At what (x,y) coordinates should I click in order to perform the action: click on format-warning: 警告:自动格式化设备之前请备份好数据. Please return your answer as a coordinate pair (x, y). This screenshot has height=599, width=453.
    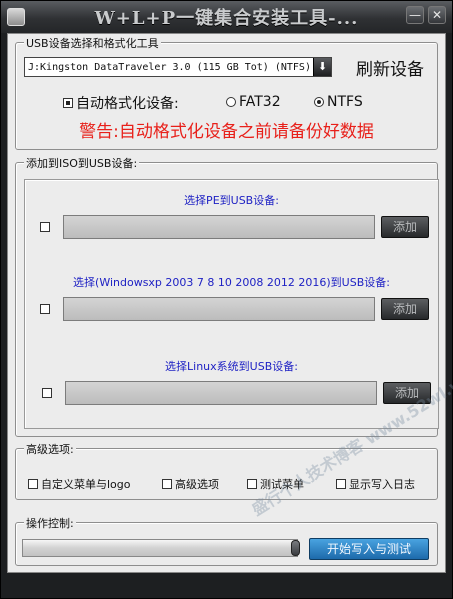
    Looking at the image, I should click on (226, 132).